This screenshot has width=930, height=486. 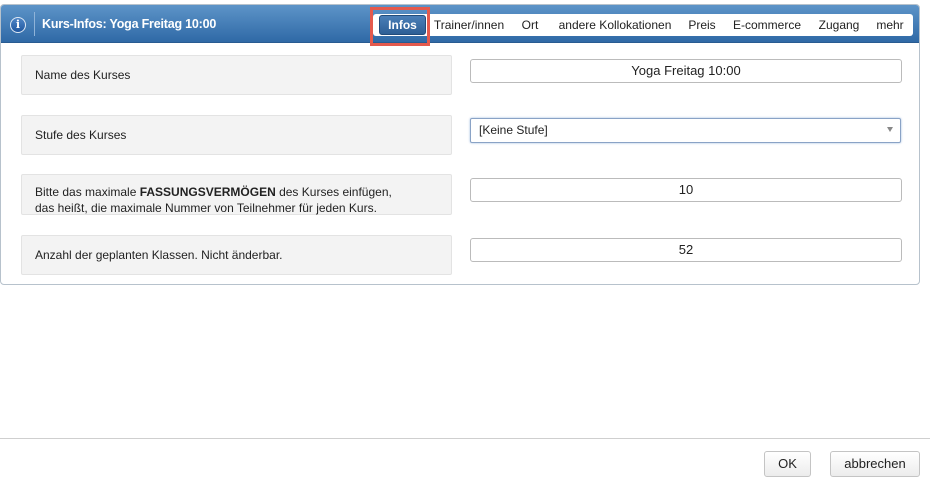 I want to click on course-name-label: Name des Kurses, so click(x=236, y=75).